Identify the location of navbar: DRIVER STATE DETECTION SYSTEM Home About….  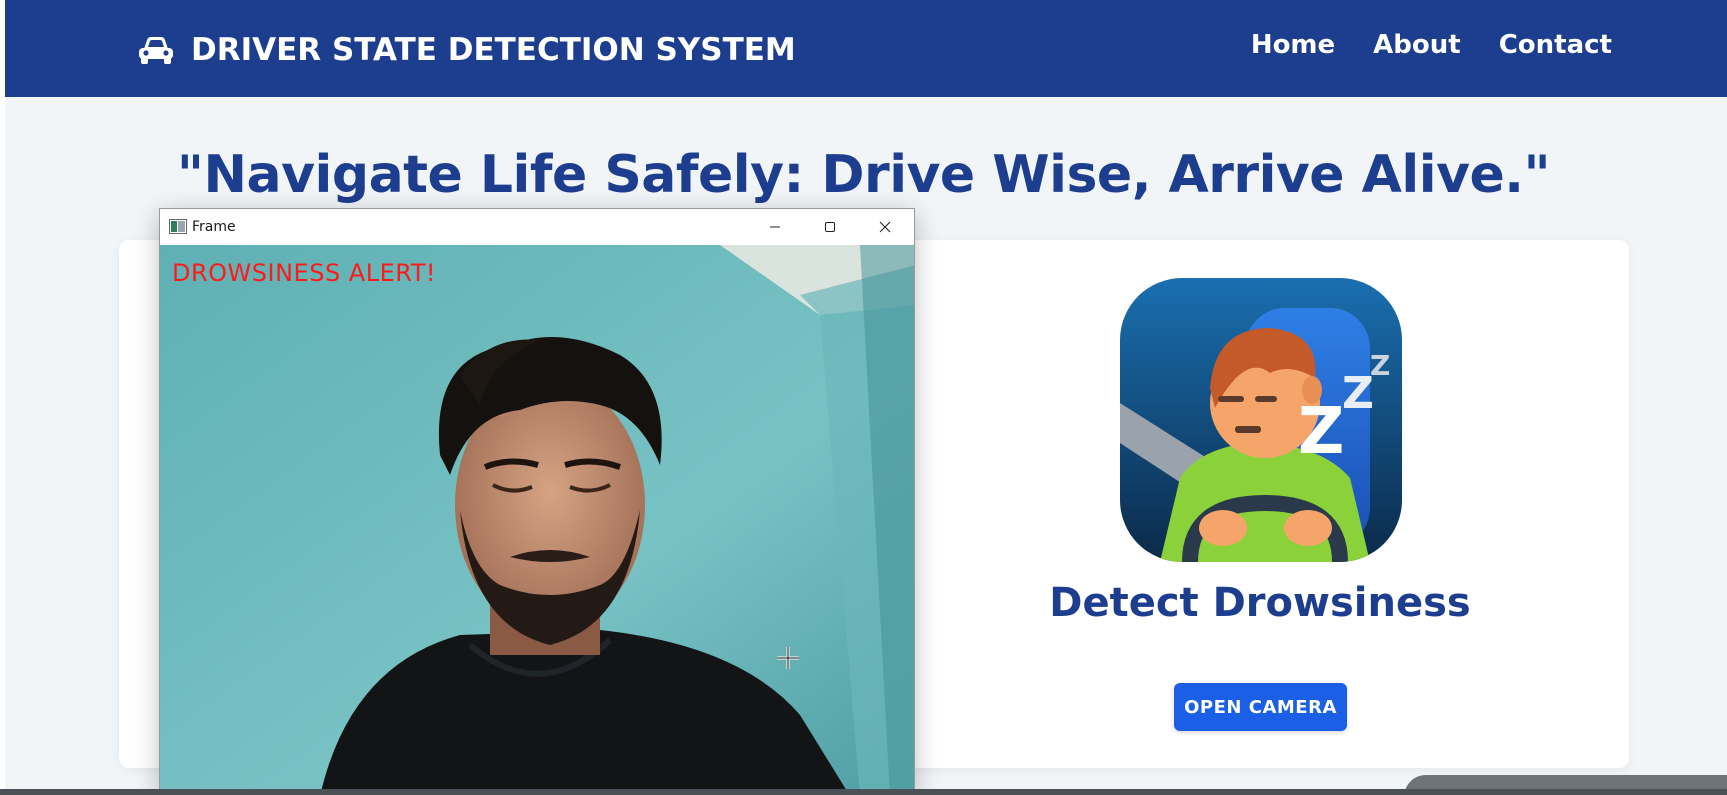
(866, 48).